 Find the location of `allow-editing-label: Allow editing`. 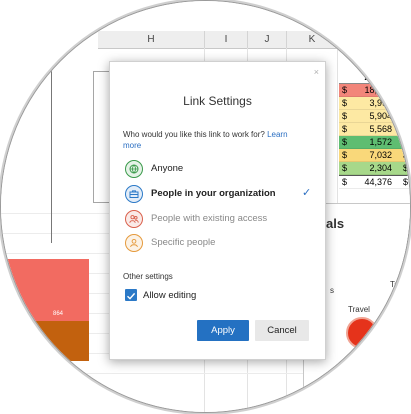

allow-editing-label: Allow editing is located at coordinates (169, 295).